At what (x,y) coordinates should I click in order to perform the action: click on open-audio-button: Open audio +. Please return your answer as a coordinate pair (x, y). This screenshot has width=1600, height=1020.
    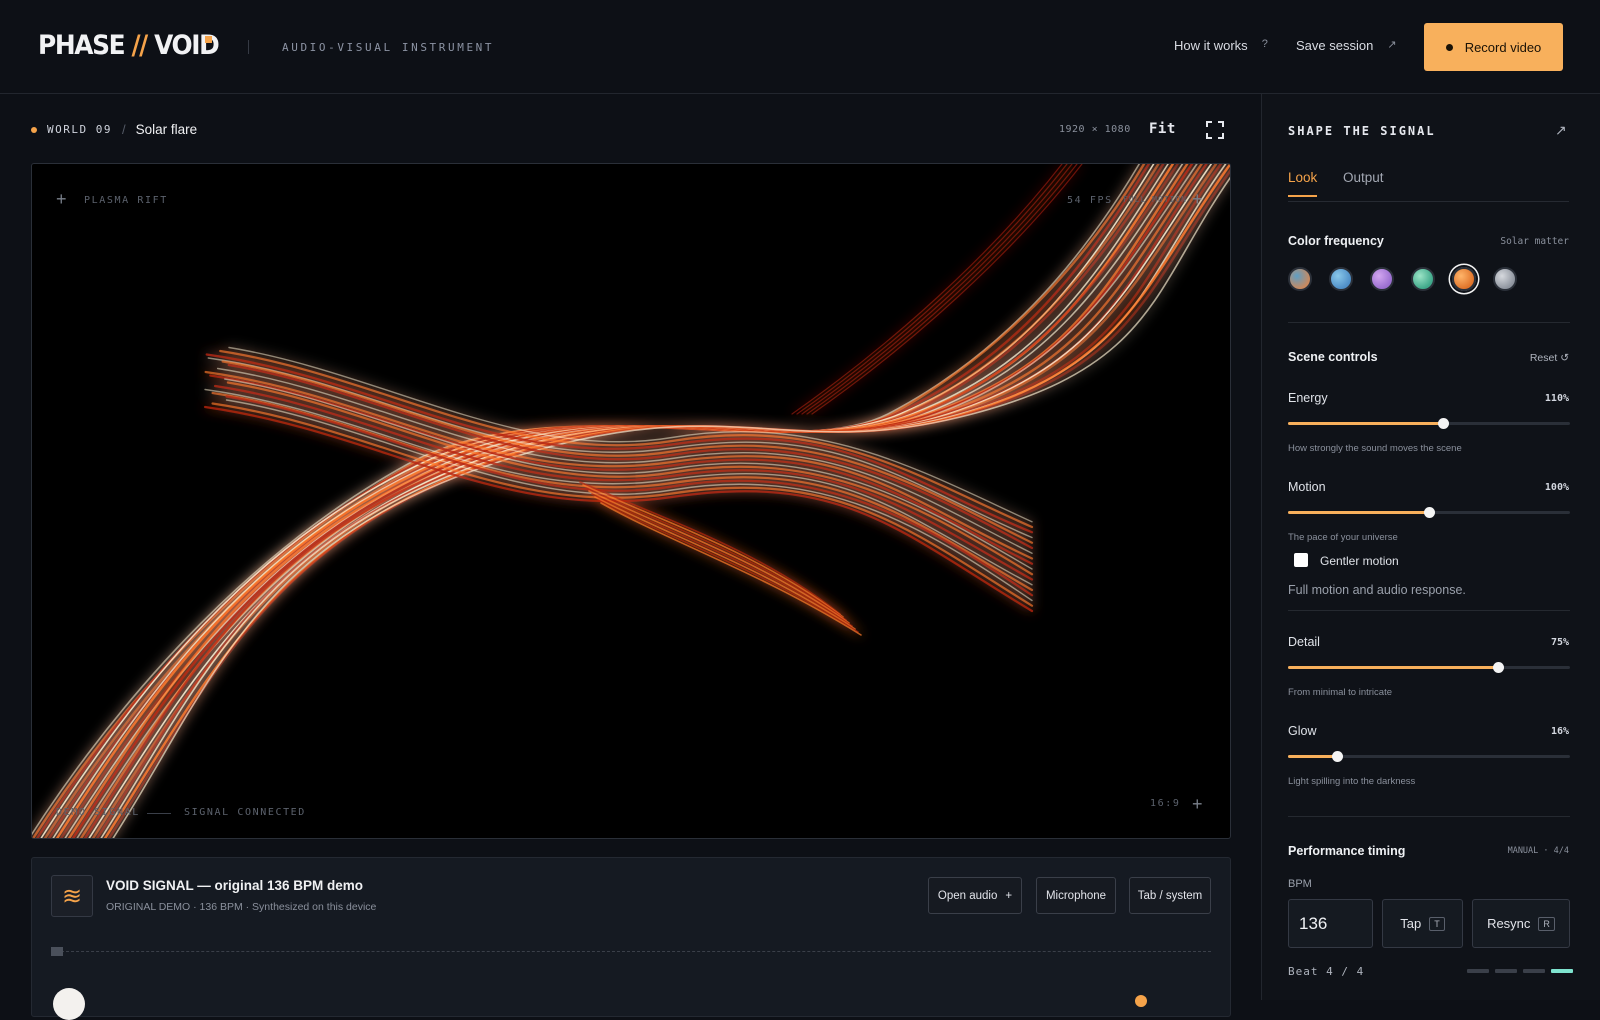
    Looking at the image, I should click on (975, 895).